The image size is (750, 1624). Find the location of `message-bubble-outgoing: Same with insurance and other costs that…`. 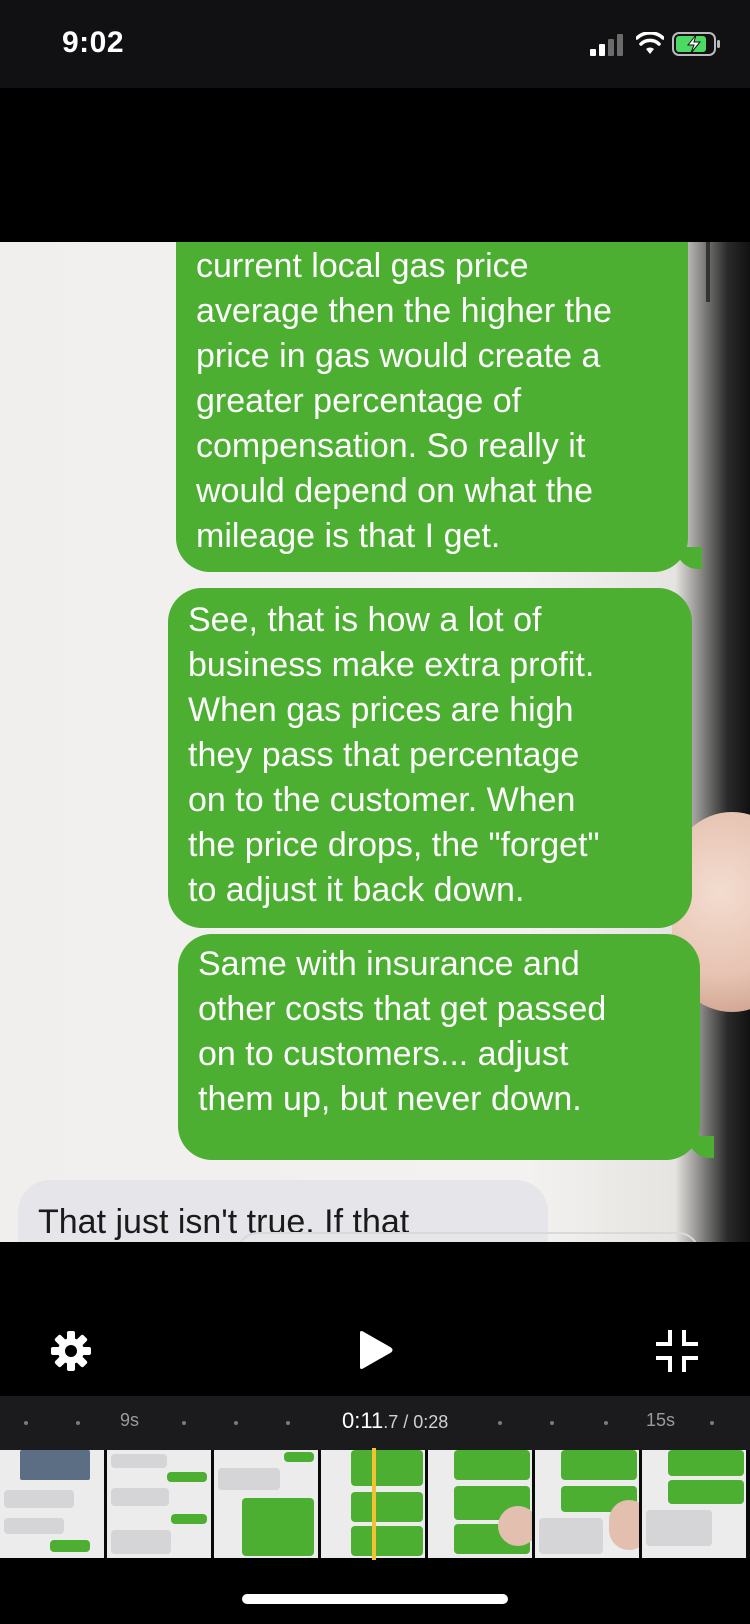

message-bubble-outgoing: Same with insurance and other costs that… is located at coordinates (439, 1047).